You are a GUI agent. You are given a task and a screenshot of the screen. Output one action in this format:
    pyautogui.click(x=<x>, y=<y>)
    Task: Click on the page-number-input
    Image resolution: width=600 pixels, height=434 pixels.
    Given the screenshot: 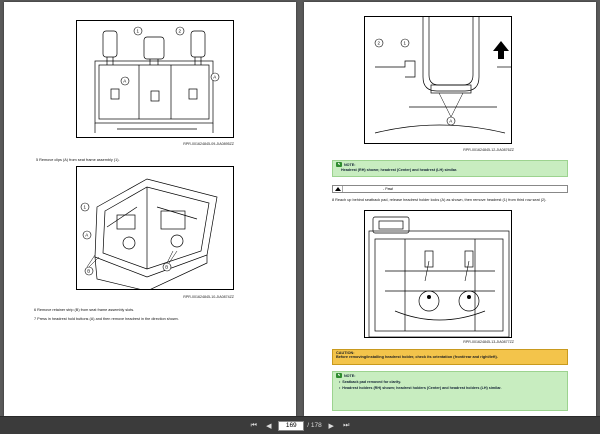 What is the action you would take?
    pyautogui.click(x=291, y=425)
    